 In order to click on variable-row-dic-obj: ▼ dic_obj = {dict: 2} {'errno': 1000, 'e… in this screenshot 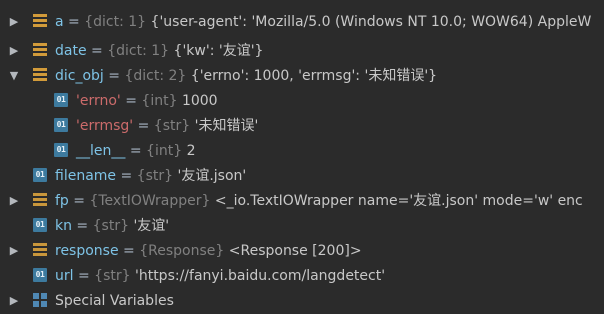, I will do `click(302, 76)`.